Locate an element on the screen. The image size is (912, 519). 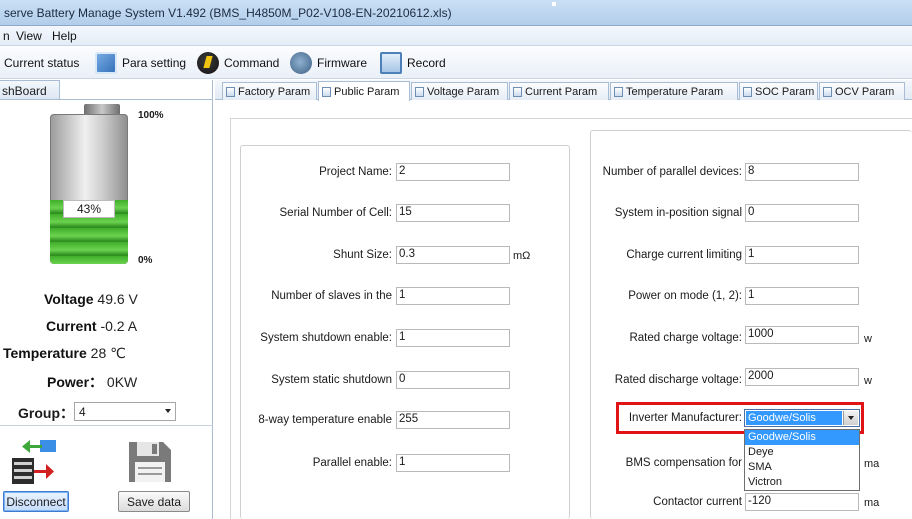
voltage-readout: Voltage 49.6 V is located at coordinates (91, 299).